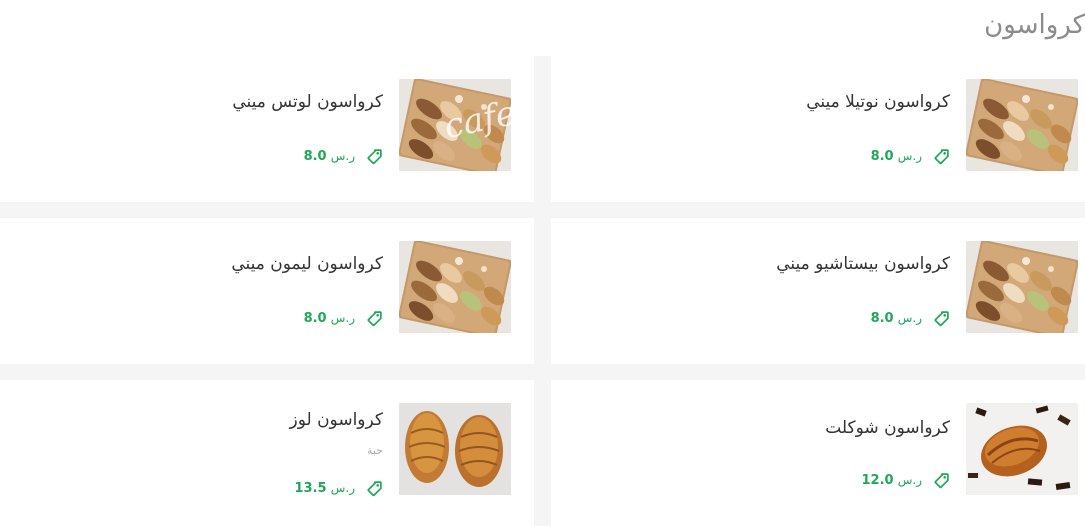 The height and width of the screenshot is (526, 1085). What do you see at coordinates (307, 102) in the screenshot?
I see `product-name: كرواسون لوتس ميني` at bounding box center [307, 102].